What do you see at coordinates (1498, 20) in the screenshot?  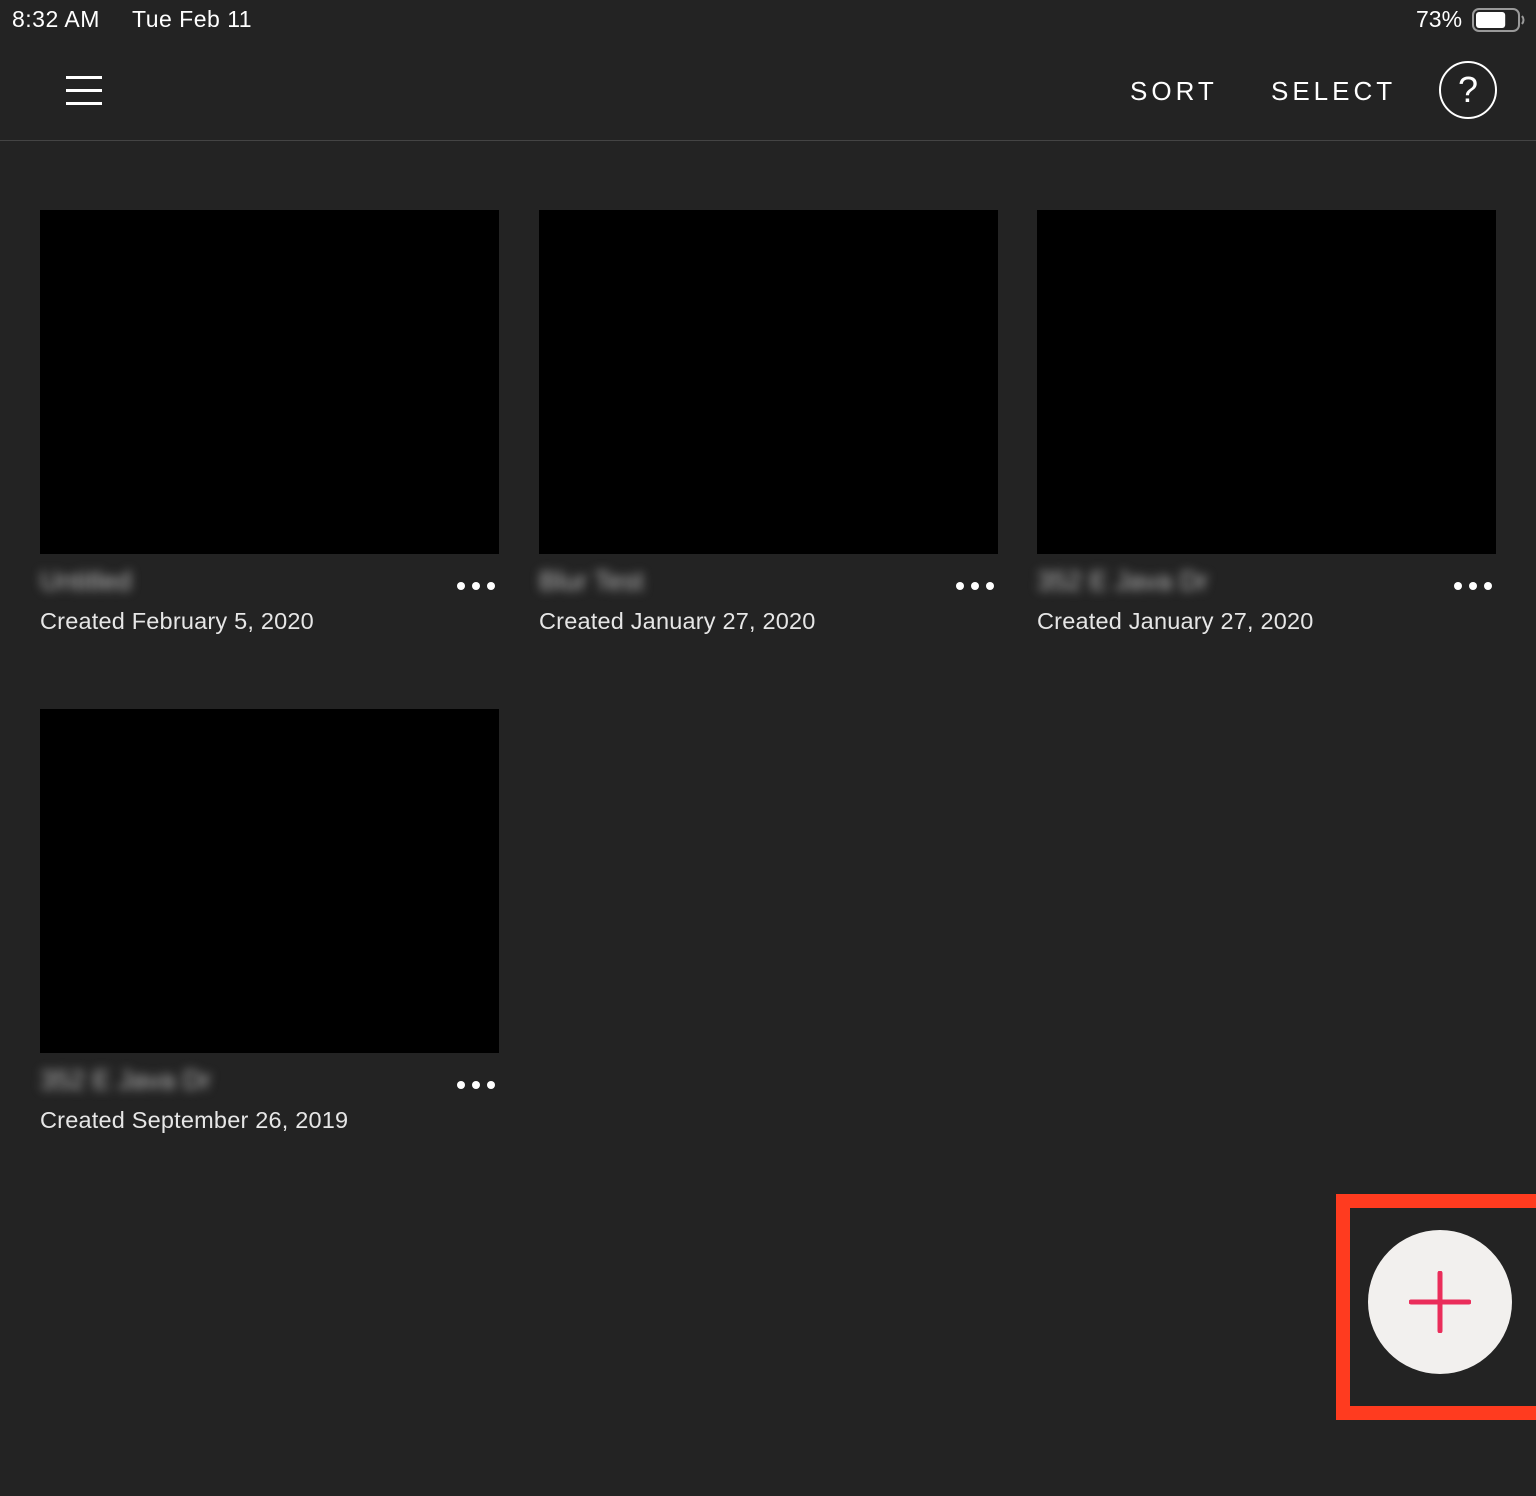 I see `battery-icon` at bounding box center [1498, 20].